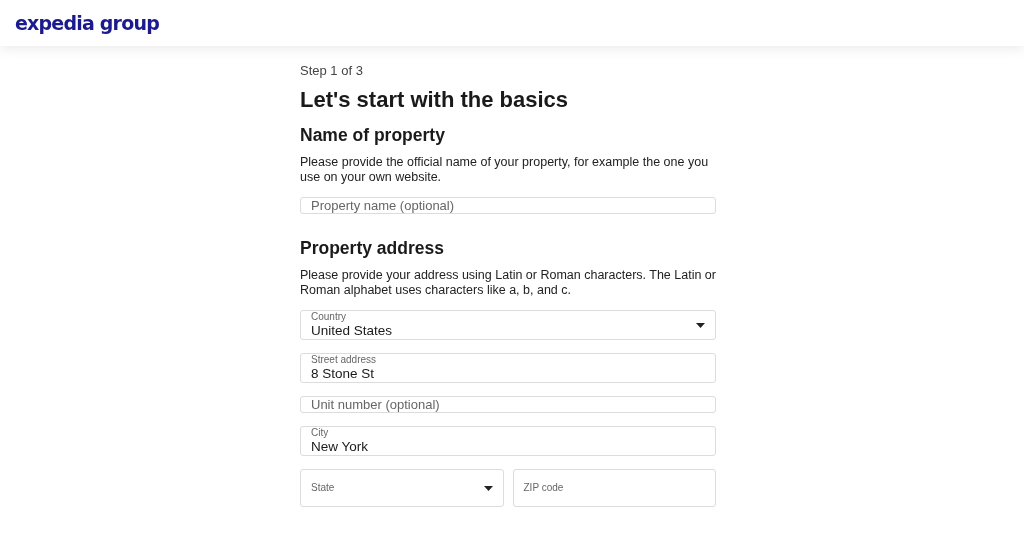  I want to click on logo: expedia group, so click(87, 23).